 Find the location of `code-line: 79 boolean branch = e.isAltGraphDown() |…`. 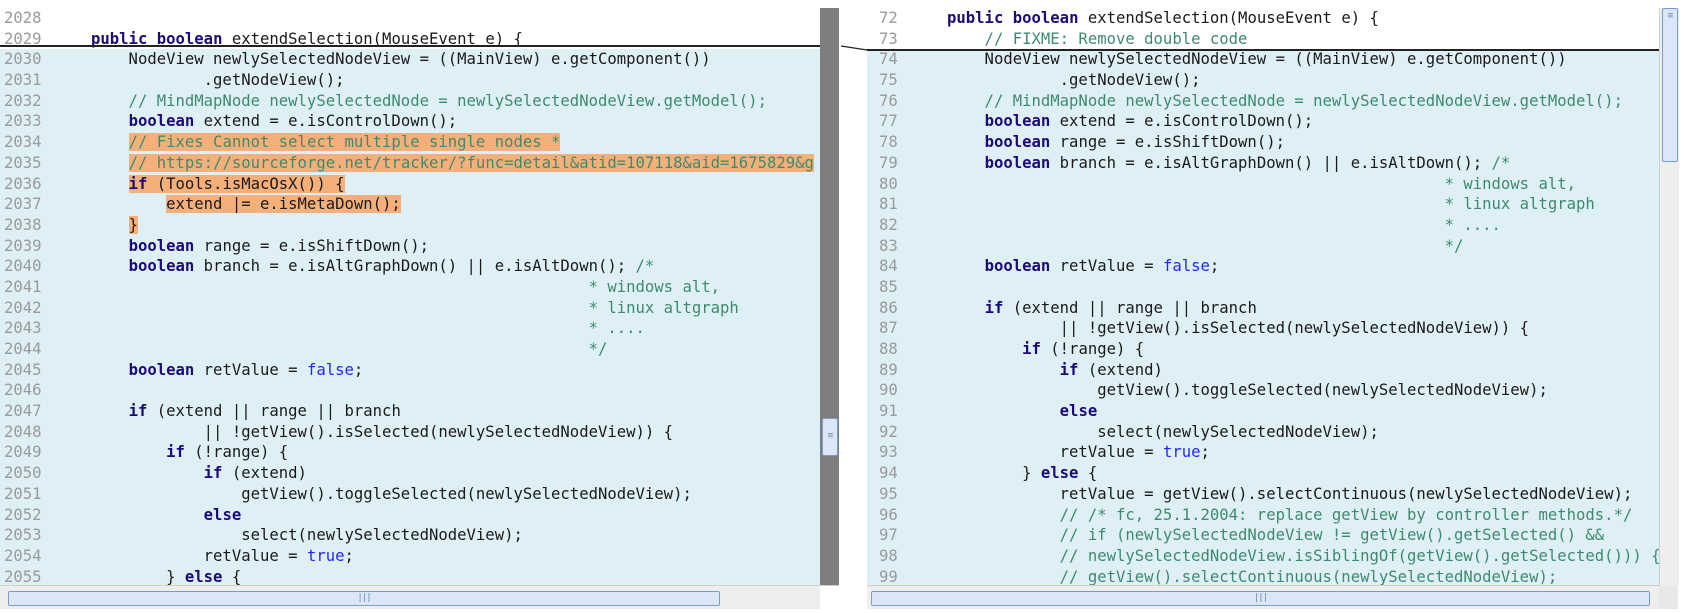

code-line: 79 boolean branch = e.isAltGraphDown() |… is located at coordinates (1263, 163).